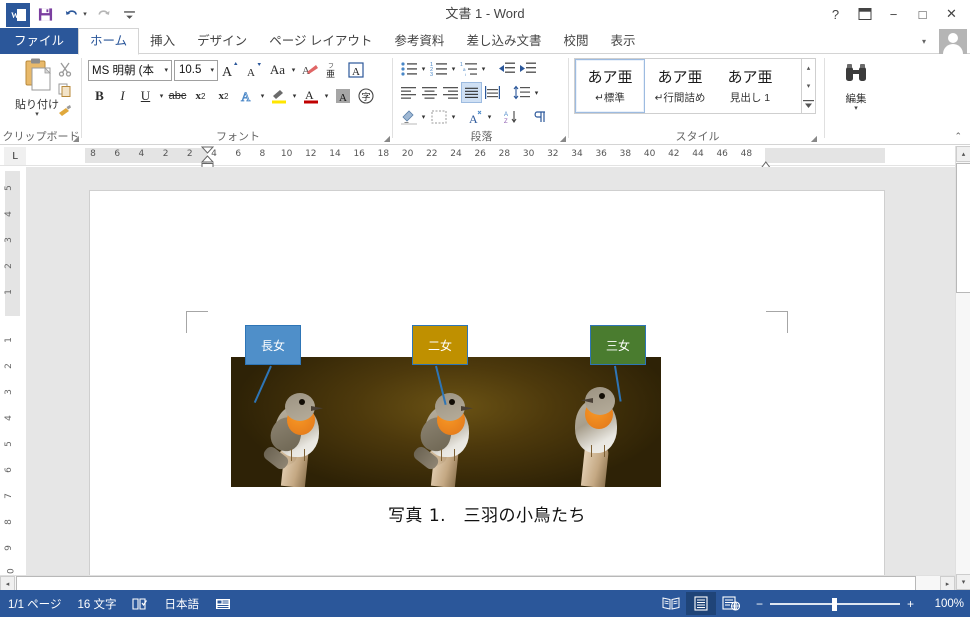 The height and width of the screenshot is (617, 970). Describe the element at coordinates (365, 96) in the screenshot. I see `enclose-character-button: 字` at that location.